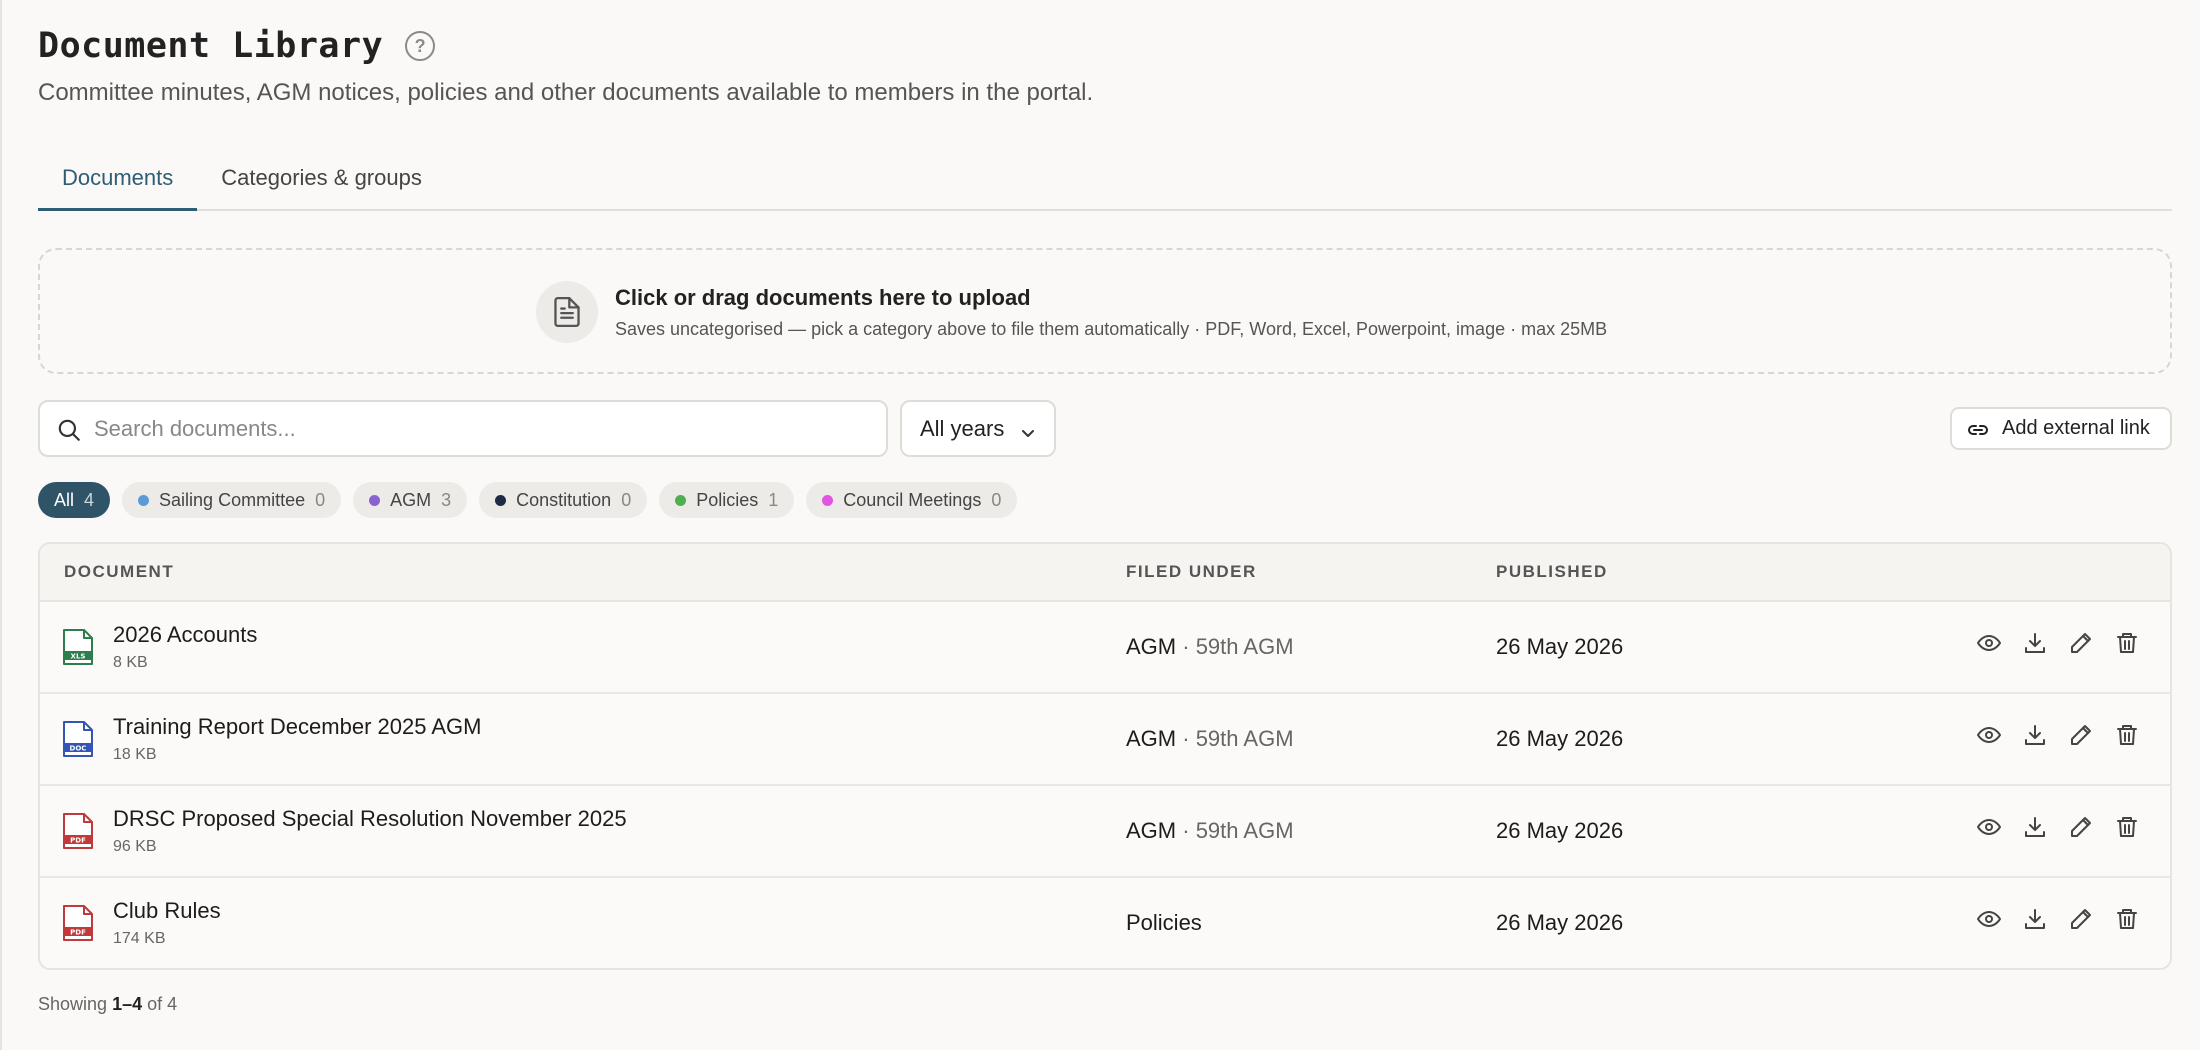 This screenshot has width=2200, height=1050. Describe the element at coordinates (119, 572) in the screenshot. I see `column-header-document: DOCUMENT` at that location.